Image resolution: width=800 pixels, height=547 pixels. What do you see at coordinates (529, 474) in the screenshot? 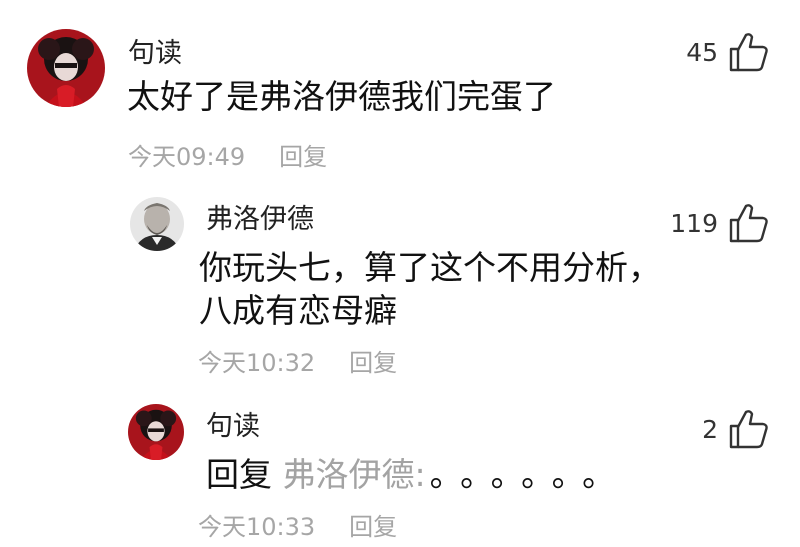
I see `reply-body: 。。。。。。` at bounding box center [529, 474].